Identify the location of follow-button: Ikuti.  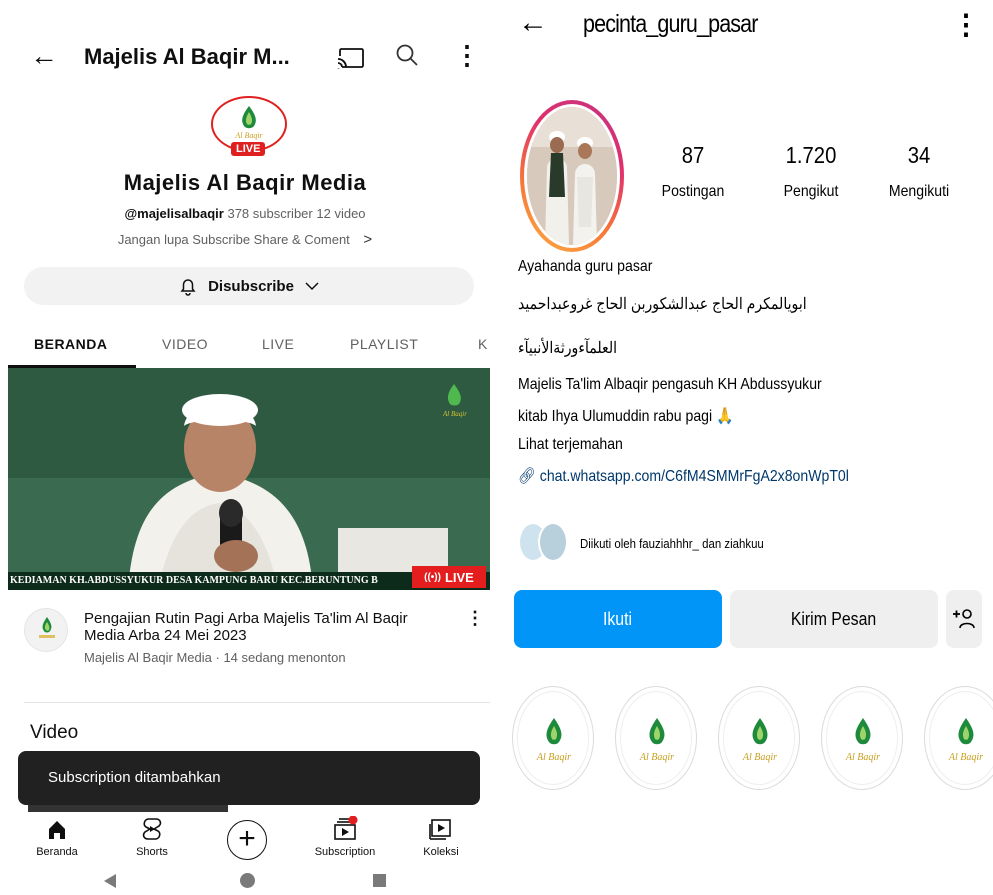
(618, 619).